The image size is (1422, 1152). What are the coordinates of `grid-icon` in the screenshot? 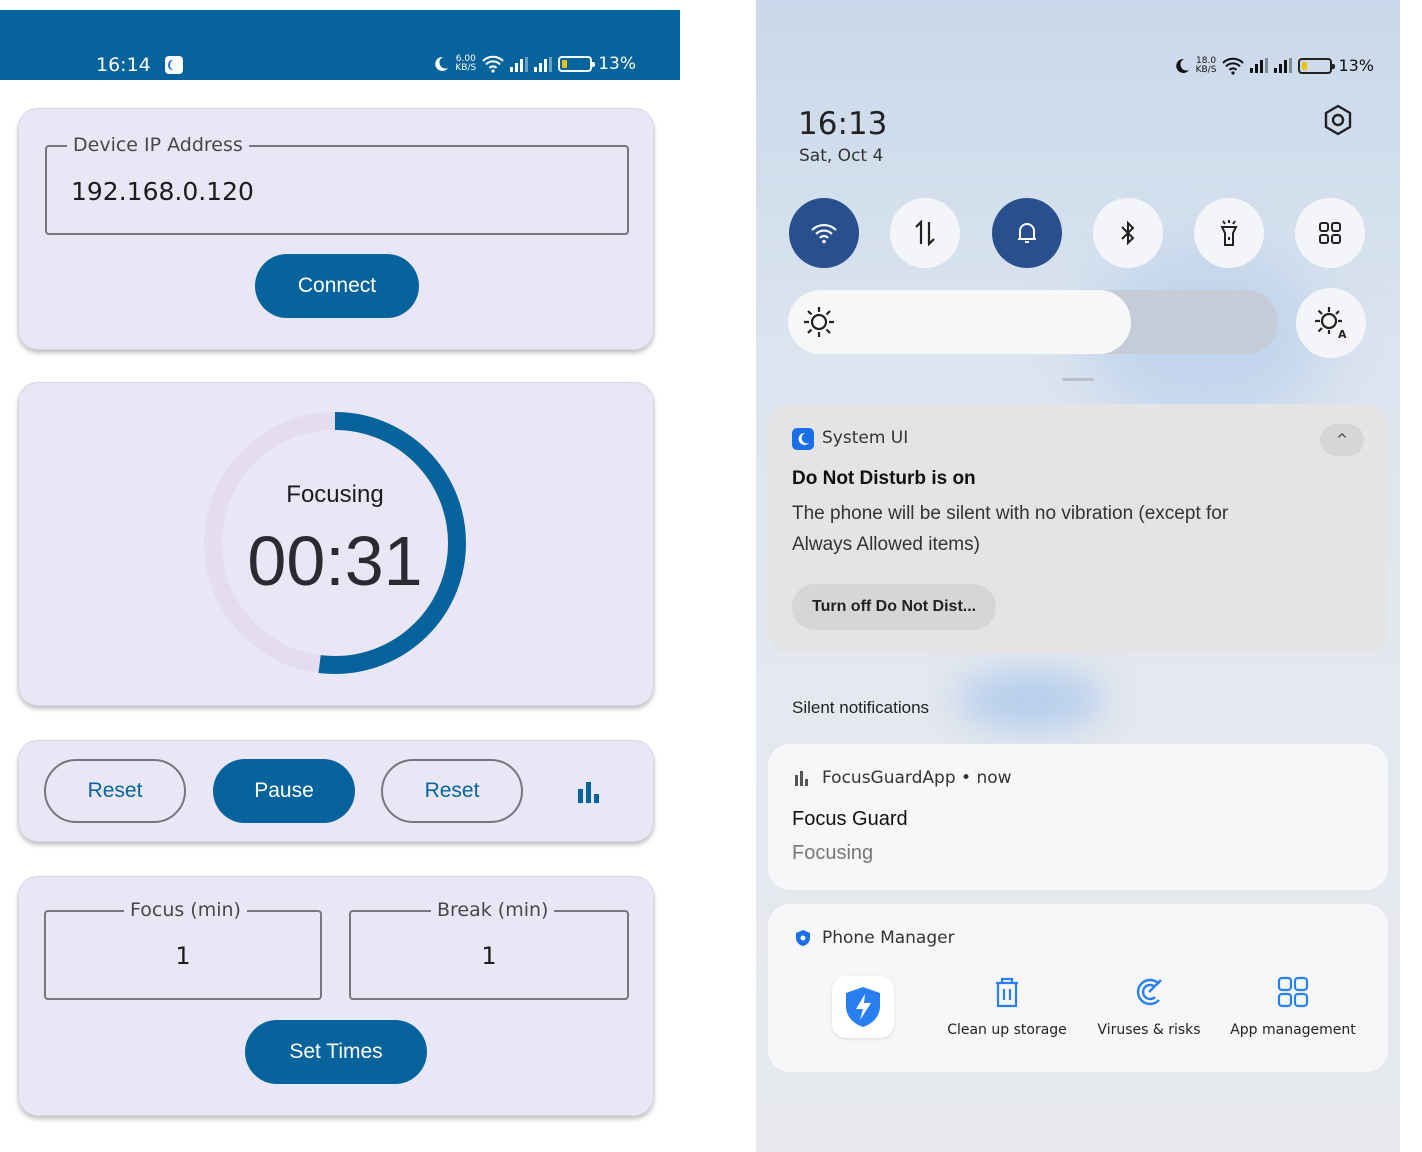 It's located at (1330, 233).